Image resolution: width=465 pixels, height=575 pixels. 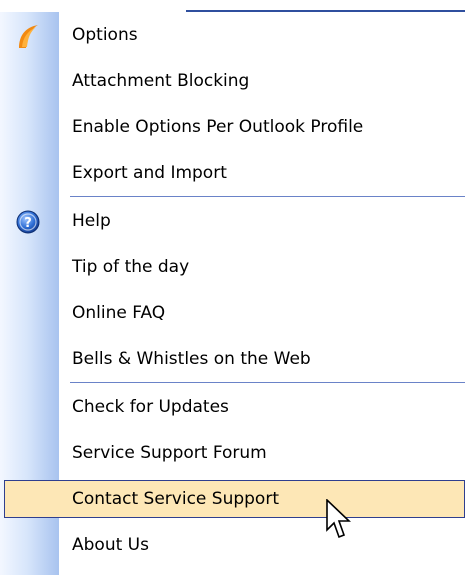 I want to click on menu-item-check-updates: Check for Updates, so click(x=232, y=407).